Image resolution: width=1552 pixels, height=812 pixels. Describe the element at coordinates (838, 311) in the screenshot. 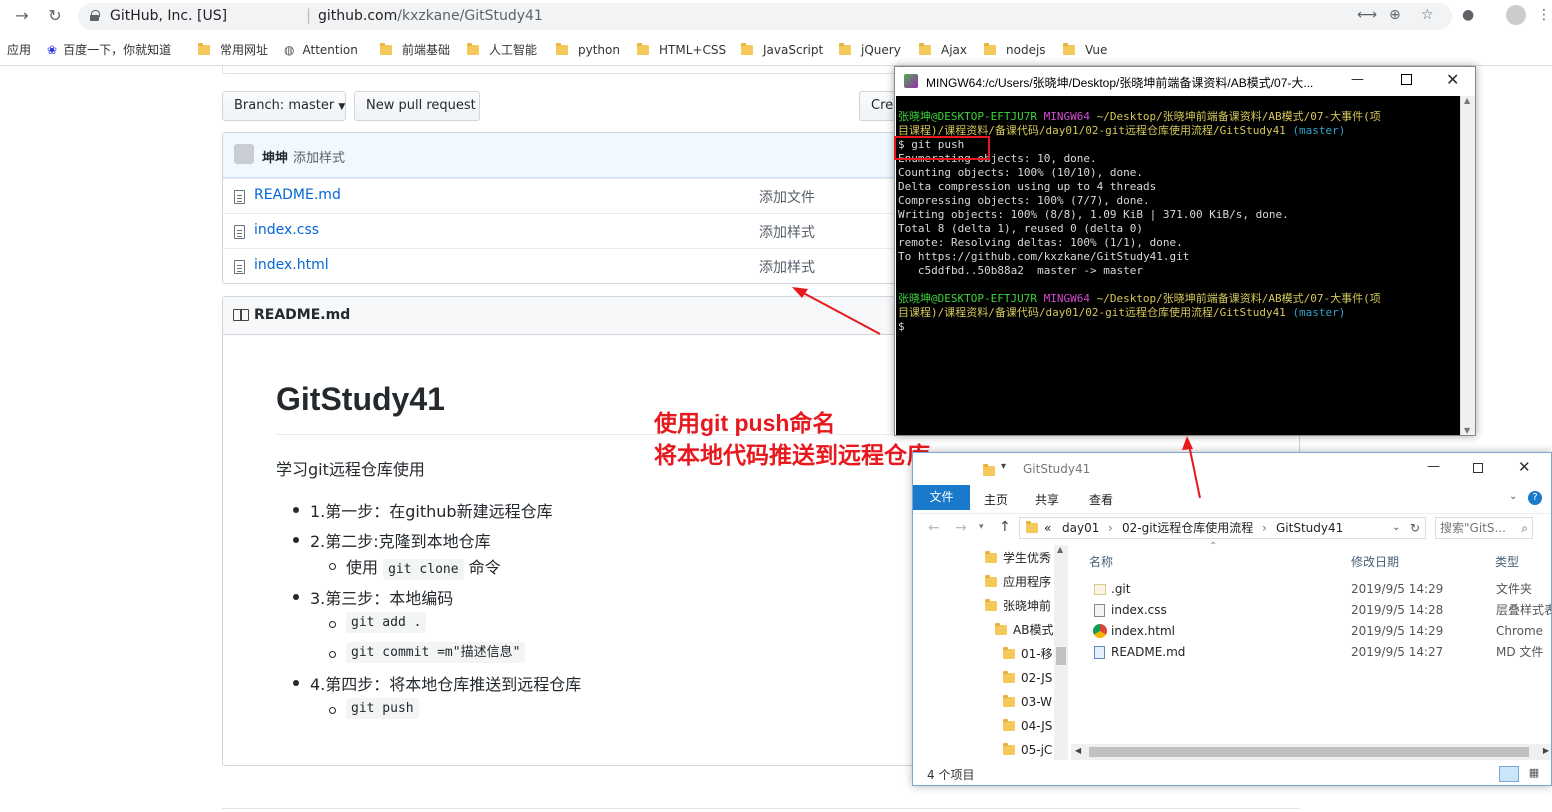

I see `arrow-to-file-list` at that location.